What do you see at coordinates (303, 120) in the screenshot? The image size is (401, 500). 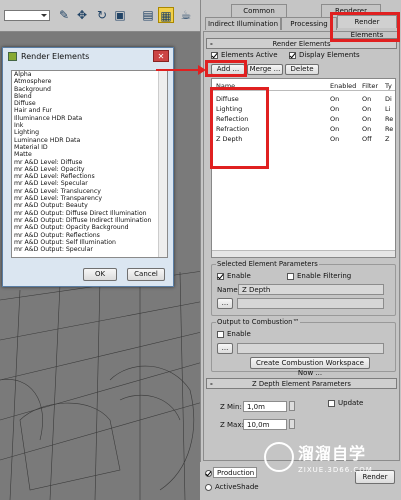 I see `table-row: Reflection On On Re` at bounding box center [303, 120].